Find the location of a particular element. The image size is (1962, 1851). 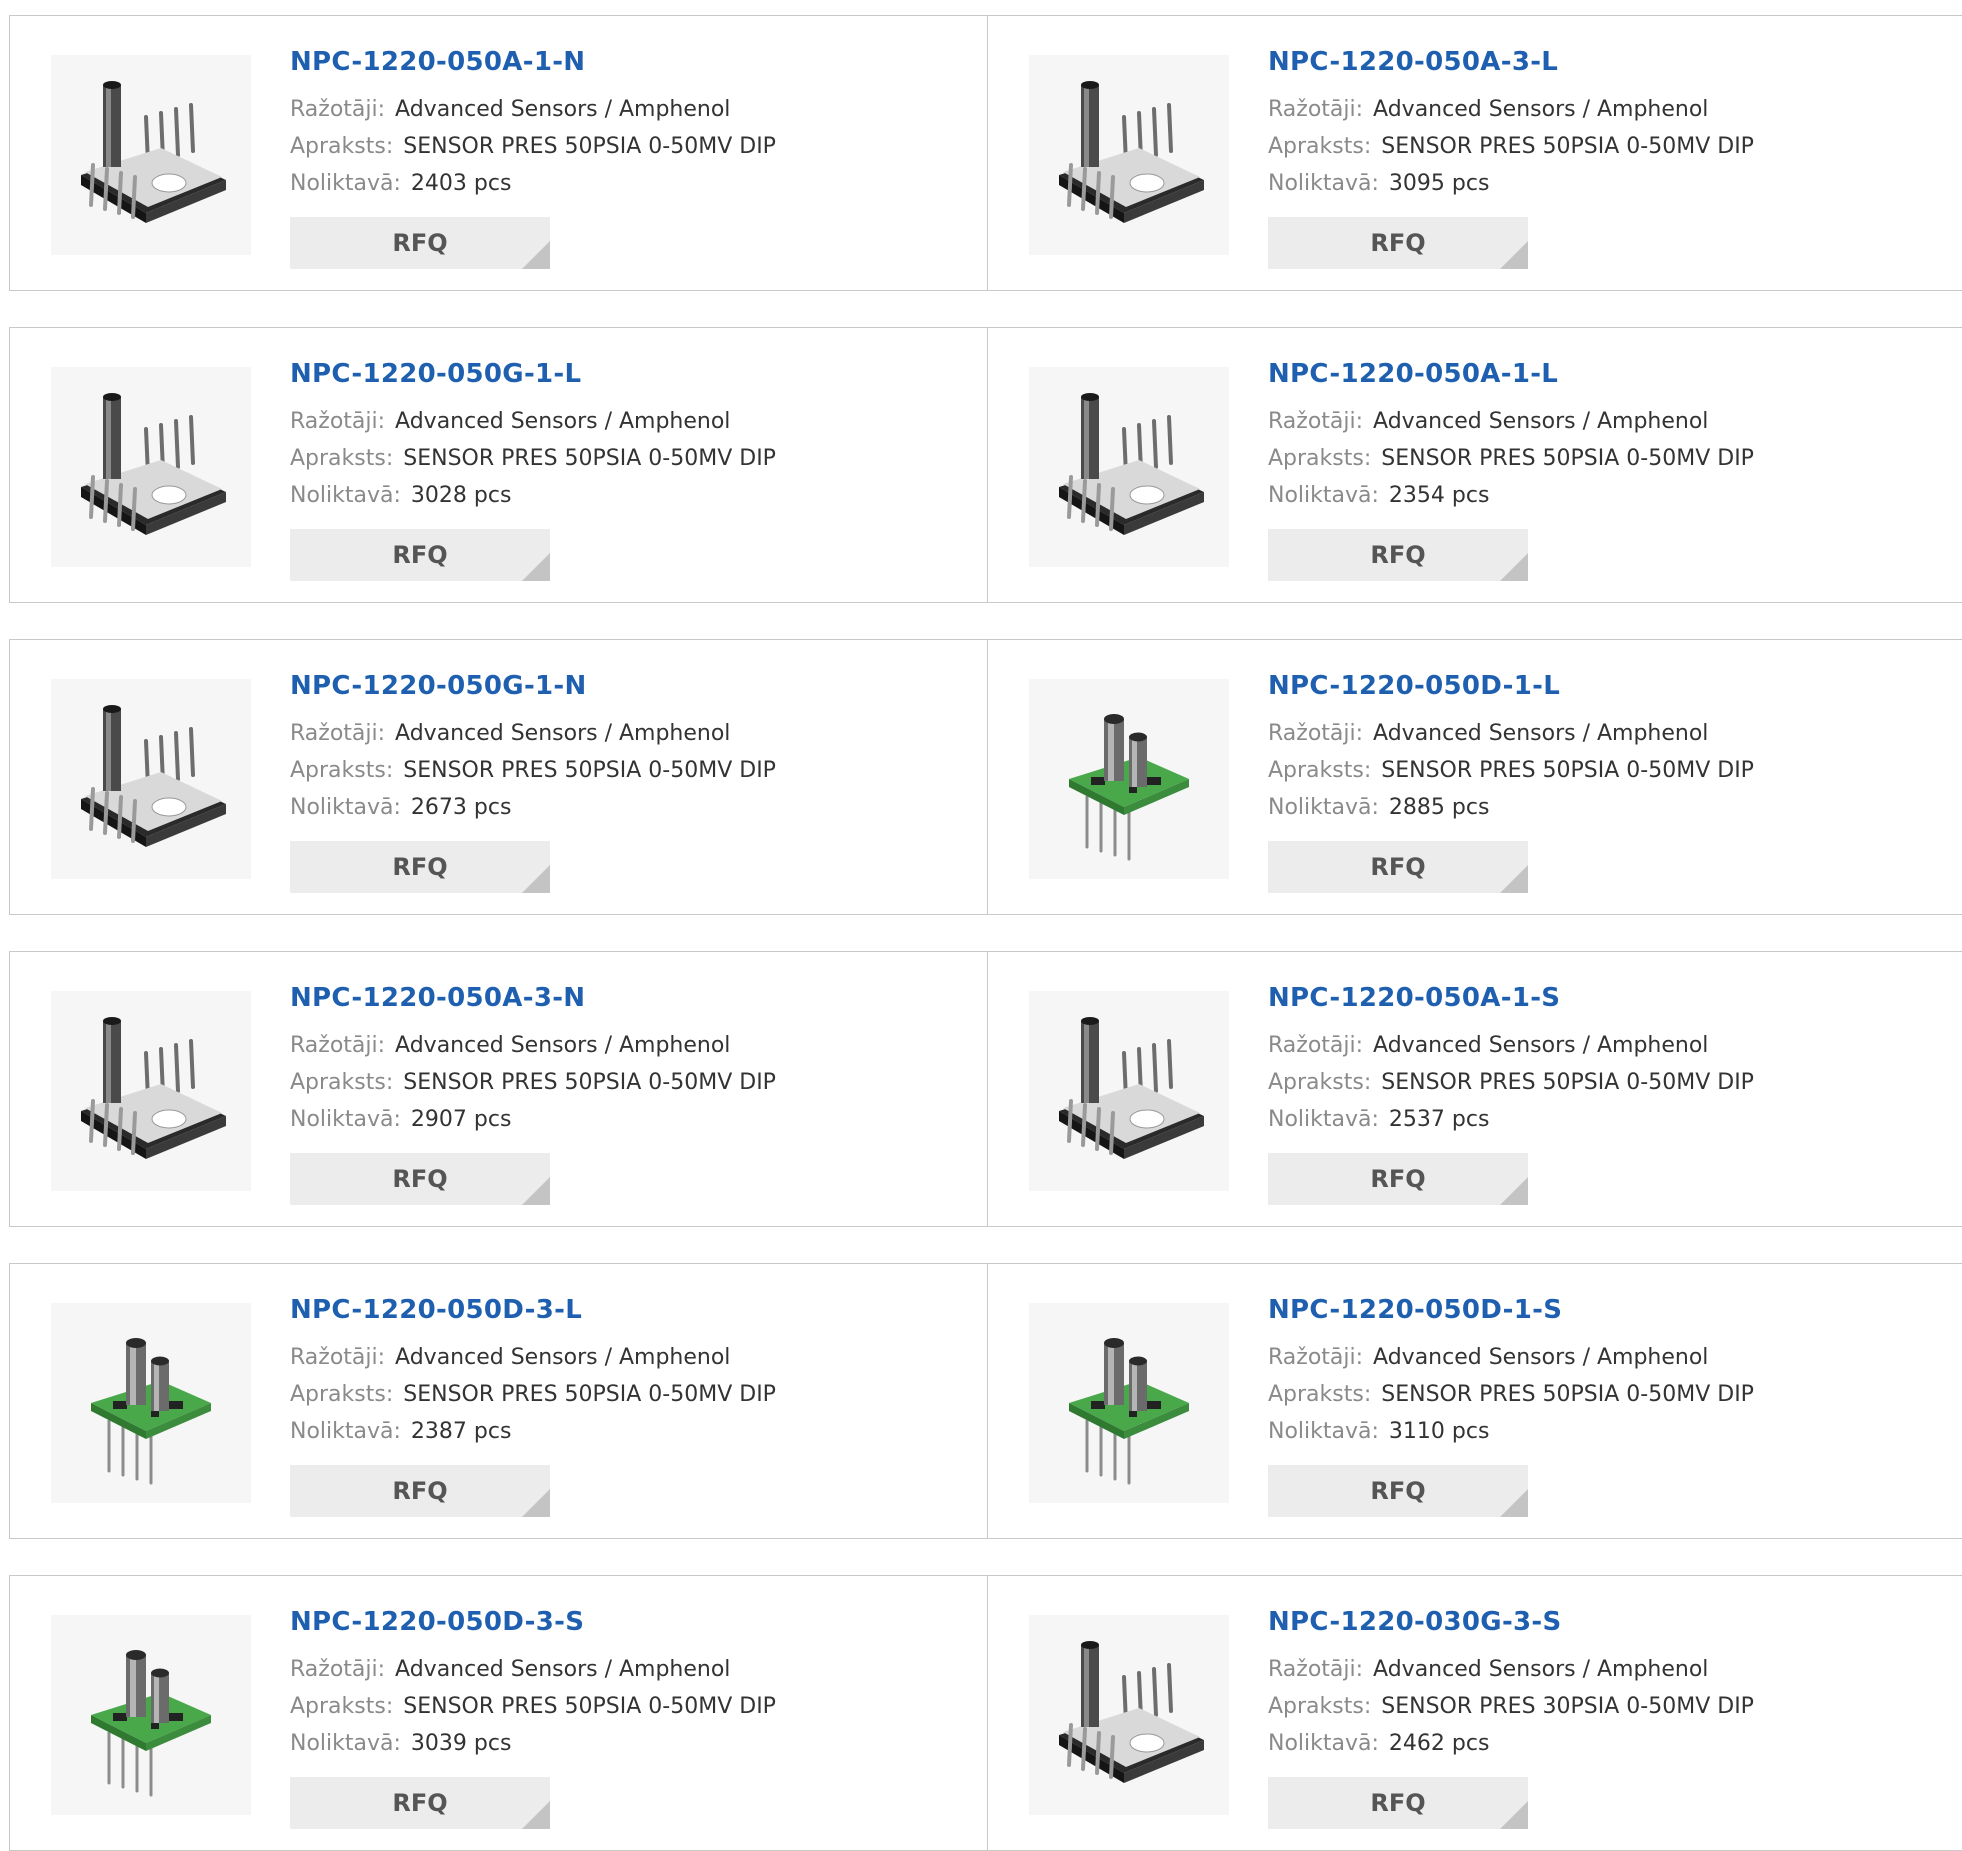

stock-value: 2354 pcs is located at coordinates (1439, 495).